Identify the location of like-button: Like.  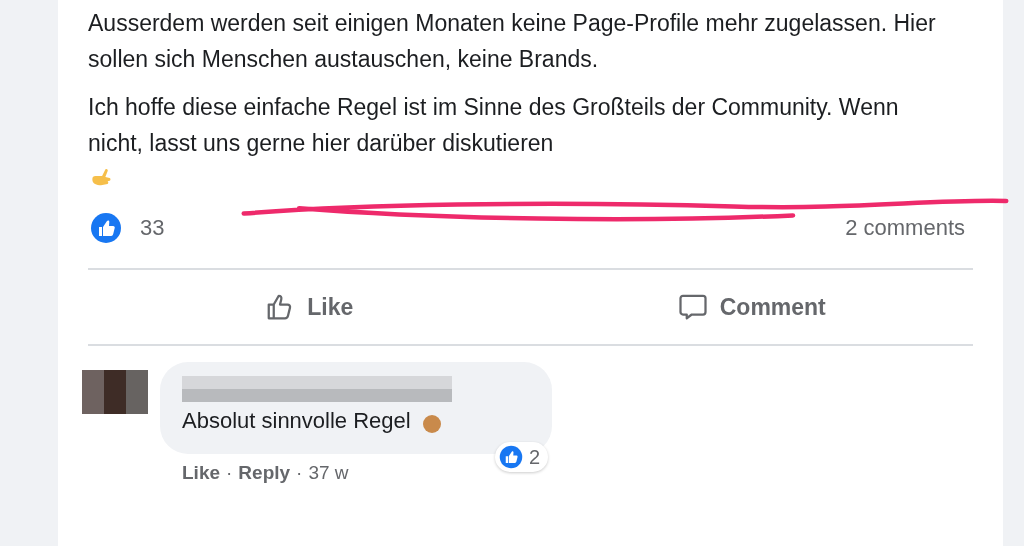
(309, 307).